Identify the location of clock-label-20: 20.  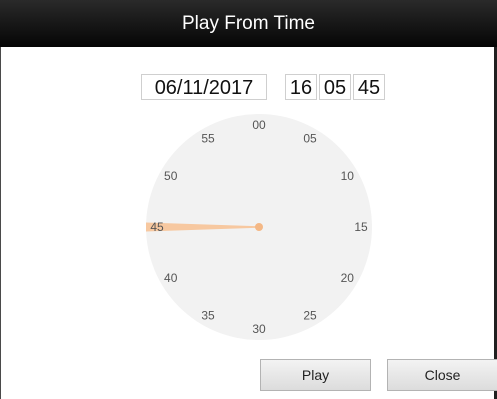
(348, 278).